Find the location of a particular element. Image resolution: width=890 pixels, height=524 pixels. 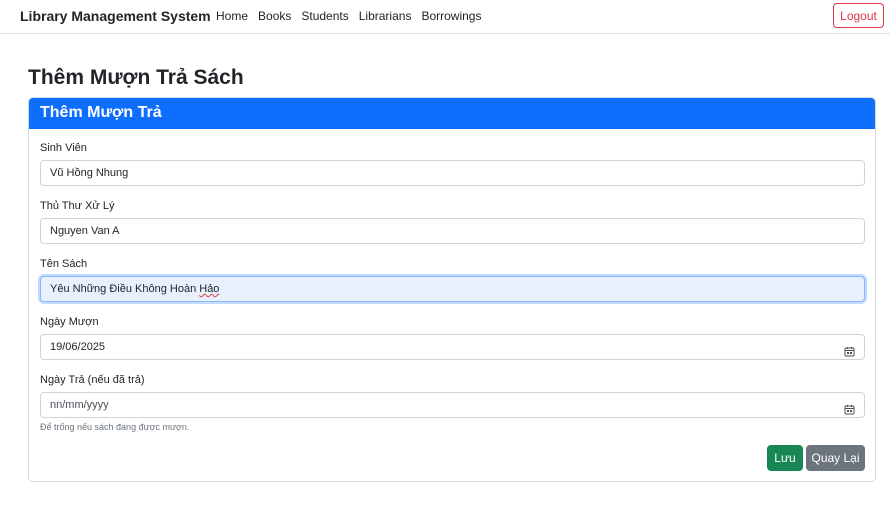

back-button: Quay Lại is located at coordinates (835, 458).